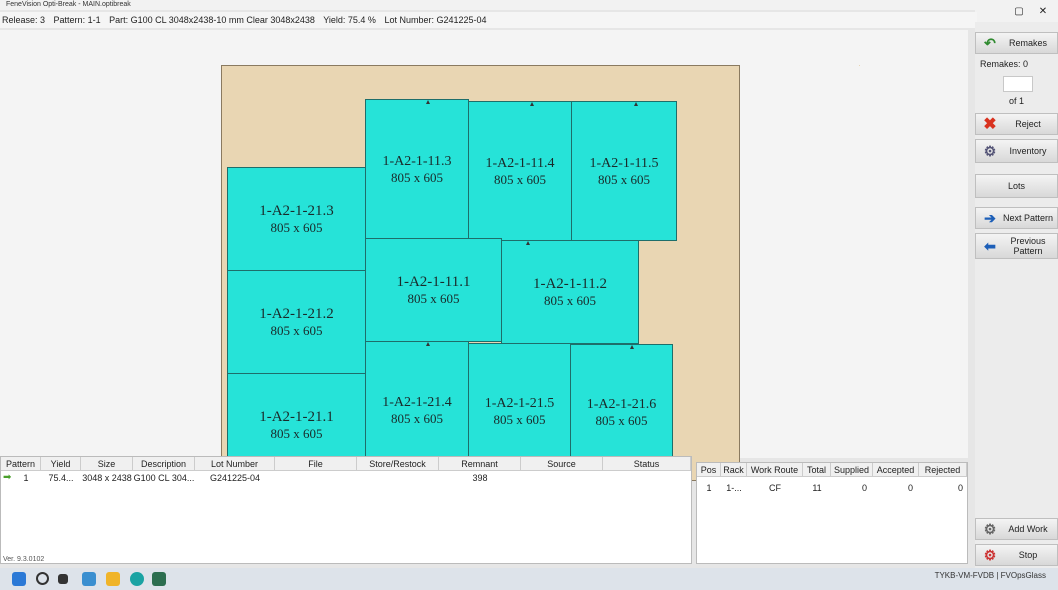 The width and height of the screenshot is (1058, 590). What do you see at coordinates (647, 464) in the screenshot?
I see `col-header: Status` at bounding box center [647, 464].